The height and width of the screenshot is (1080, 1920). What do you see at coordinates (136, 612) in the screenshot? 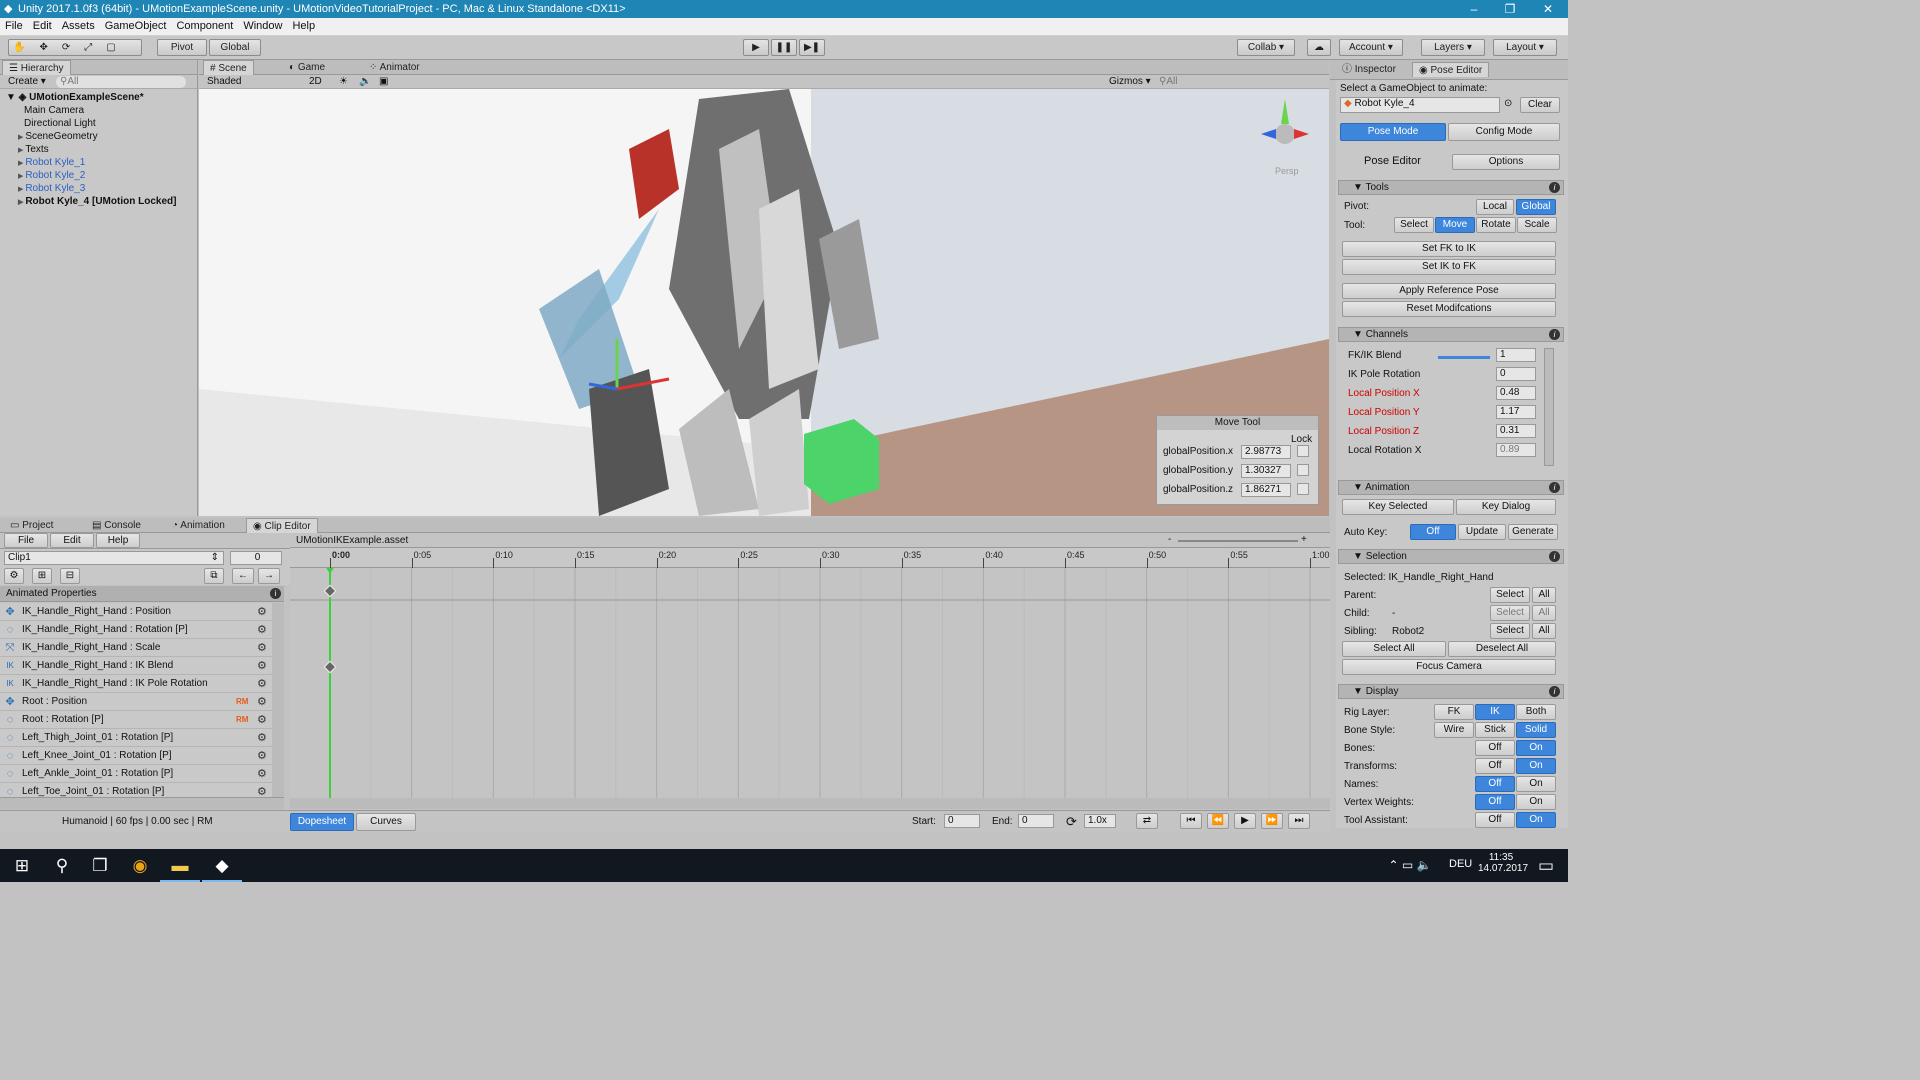
I see `property-row: ✥ IK_Handle_Right_Hand : Position ⚙` at bounding box center [136, 612].